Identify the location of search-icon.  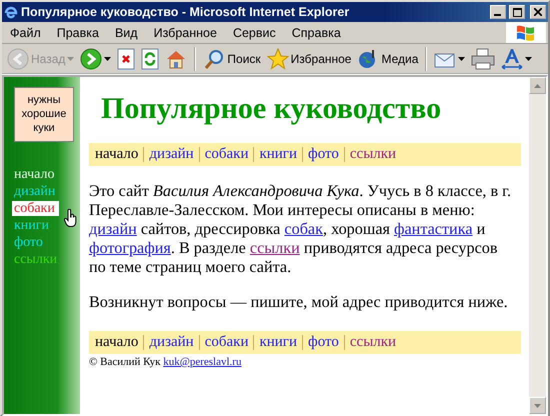
(214, 59).